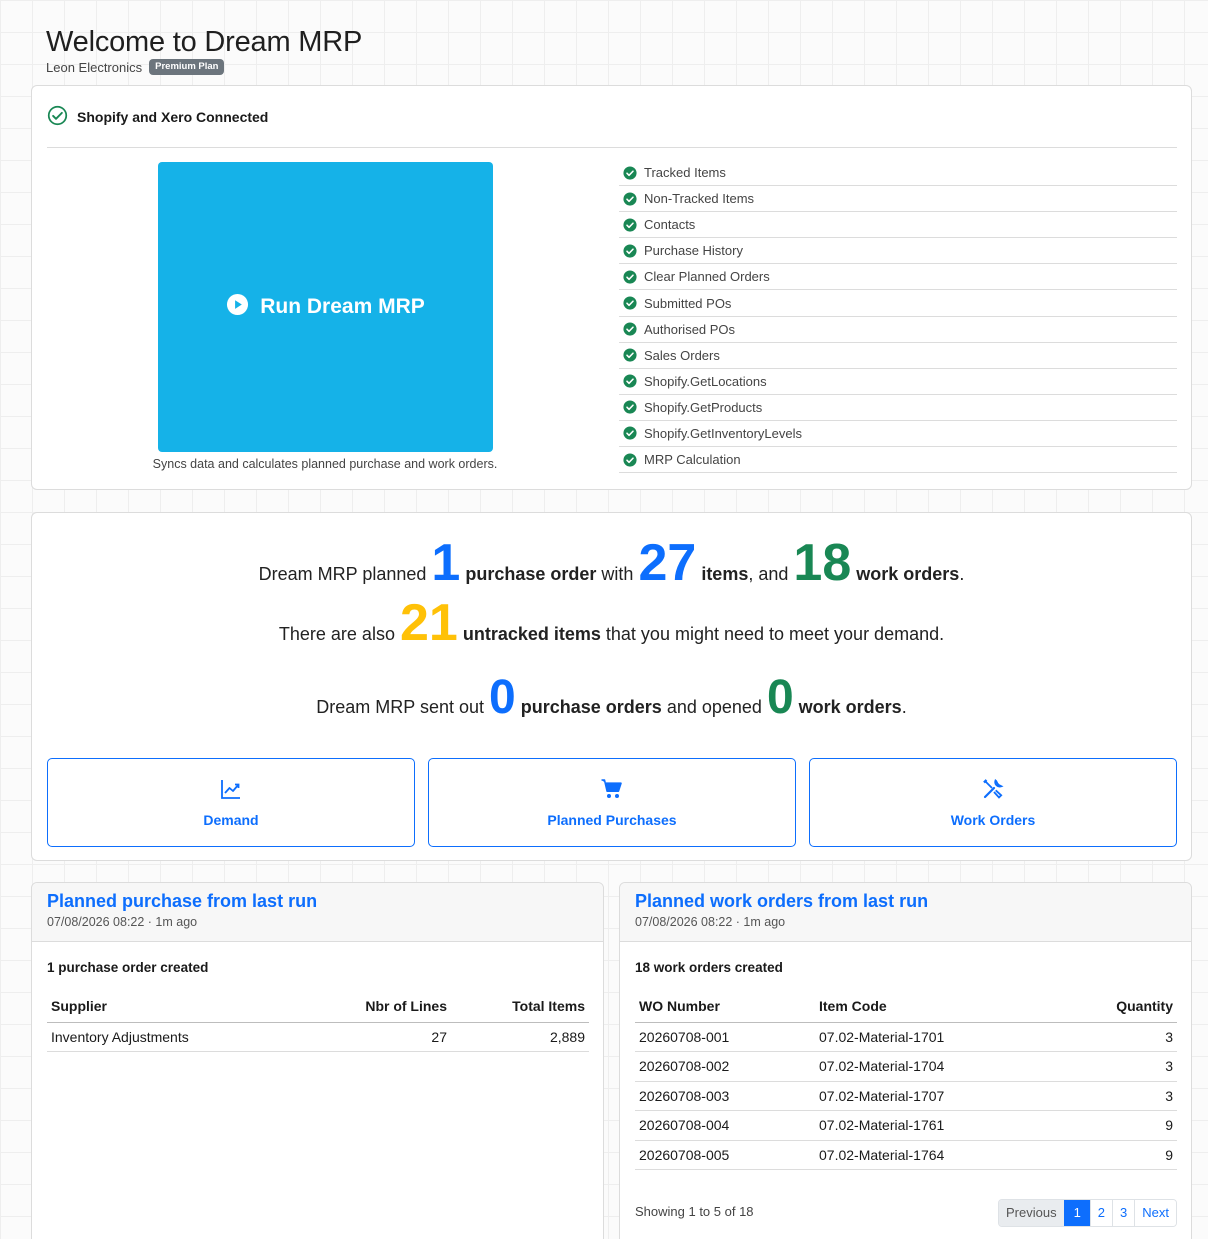 The image size is (1208, 1239). I want to click on chart-line-icon, so click(231, 789).